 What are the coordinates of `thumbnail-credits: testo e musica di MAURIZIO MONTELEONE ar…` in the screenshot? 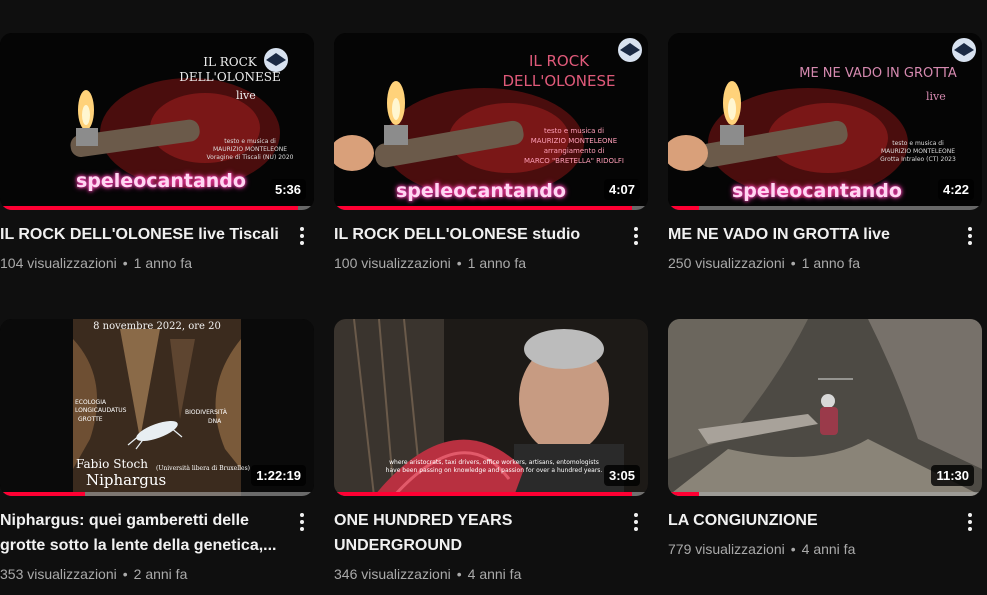 It's located at (574, 146).